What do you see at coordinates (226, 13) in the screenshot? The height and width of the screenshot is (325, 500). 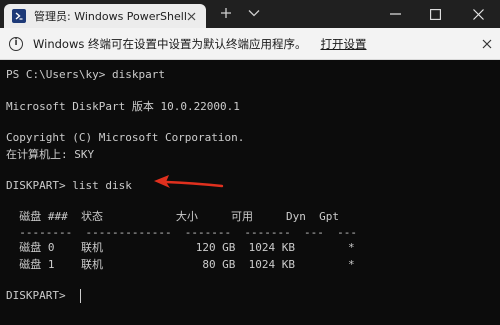 I see `plus-icon` at bounding box center [226, 13].